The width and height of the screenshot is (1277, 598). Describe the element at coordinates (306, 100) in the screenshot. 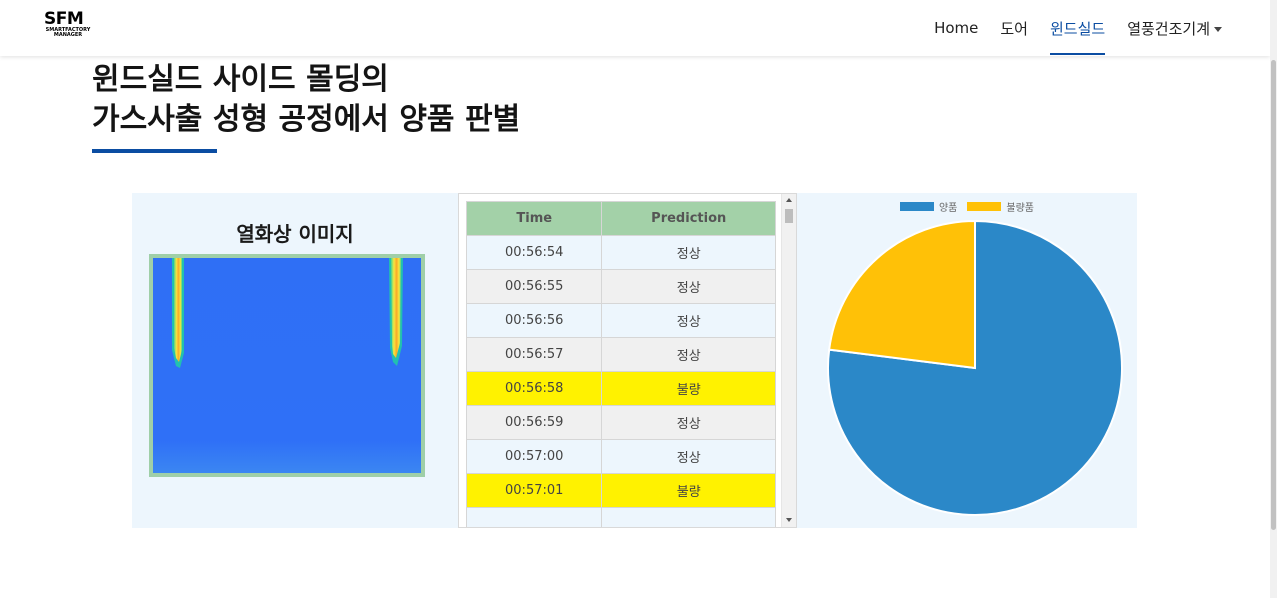

I see `page-title: 윈드실드 사이드 몰딩의 가스사출 성형 공정에서 양품 판별` at that location.